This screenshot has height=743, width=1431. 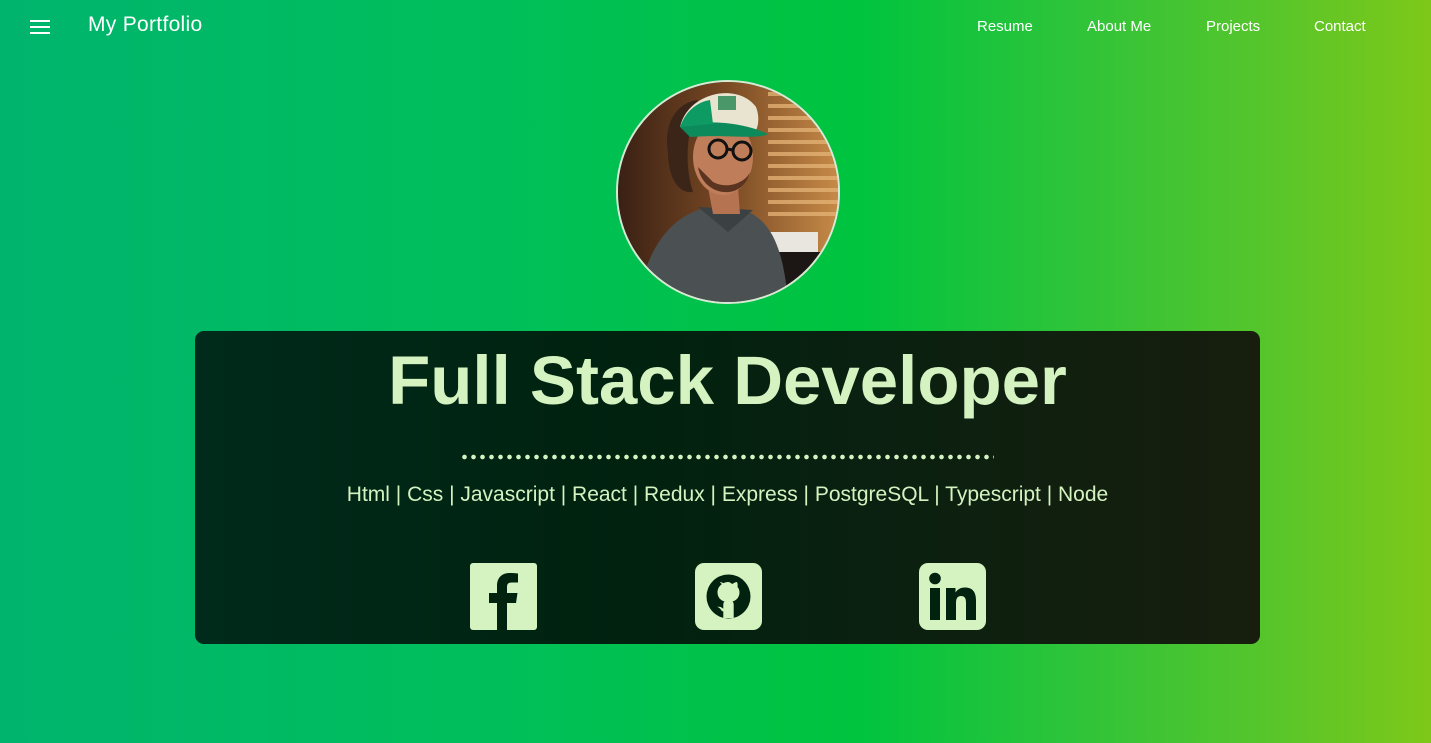 I want to click on nav-link-resume: Resume, so click(x=1005, y=26).